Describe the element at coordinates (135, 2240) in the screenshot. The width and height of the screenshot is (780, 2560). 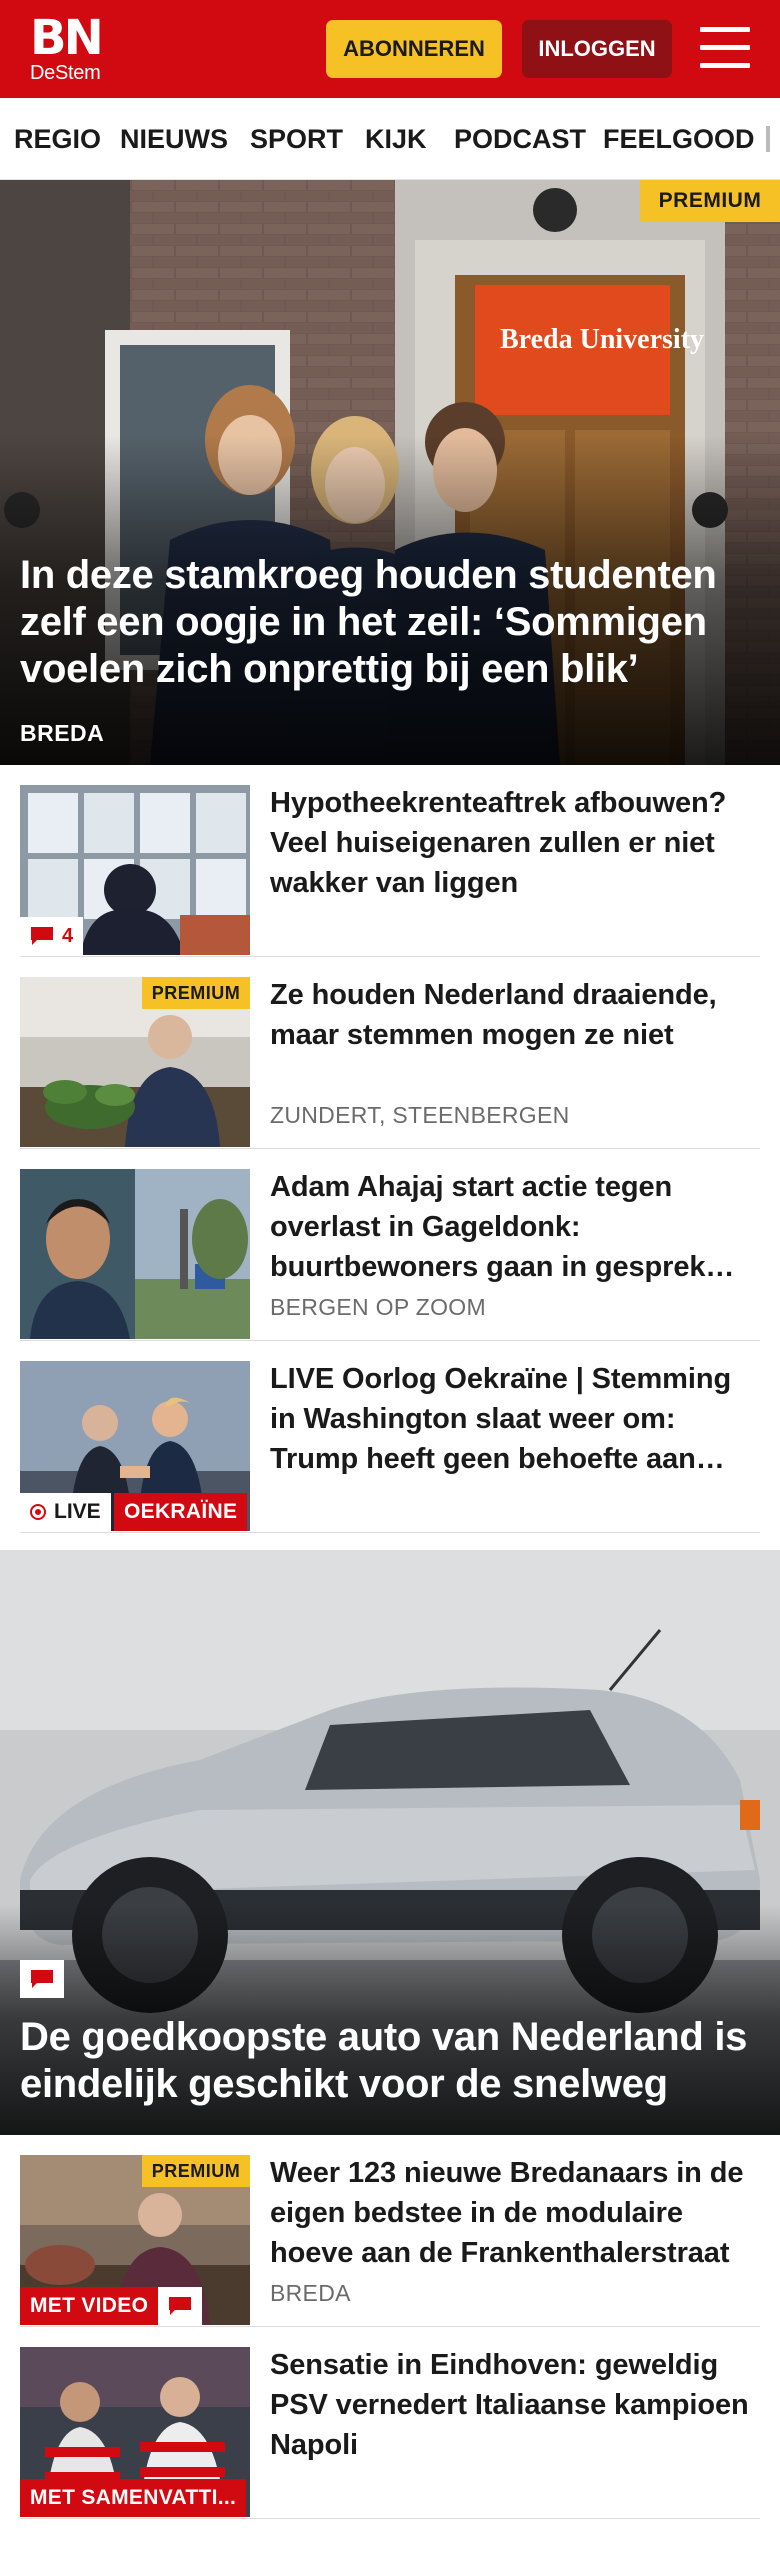
I see `article-thumbnail: PREMIUM MET VIDEO` at that location.